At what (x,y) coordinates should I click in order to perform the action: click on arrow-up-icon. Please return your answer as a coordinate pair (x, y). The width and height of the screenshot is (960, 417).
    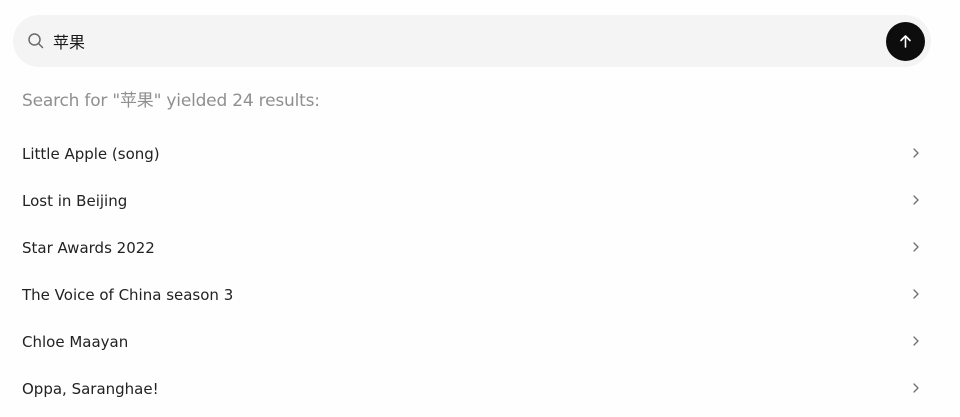
    Looking at the image, I should click on (905, 41).